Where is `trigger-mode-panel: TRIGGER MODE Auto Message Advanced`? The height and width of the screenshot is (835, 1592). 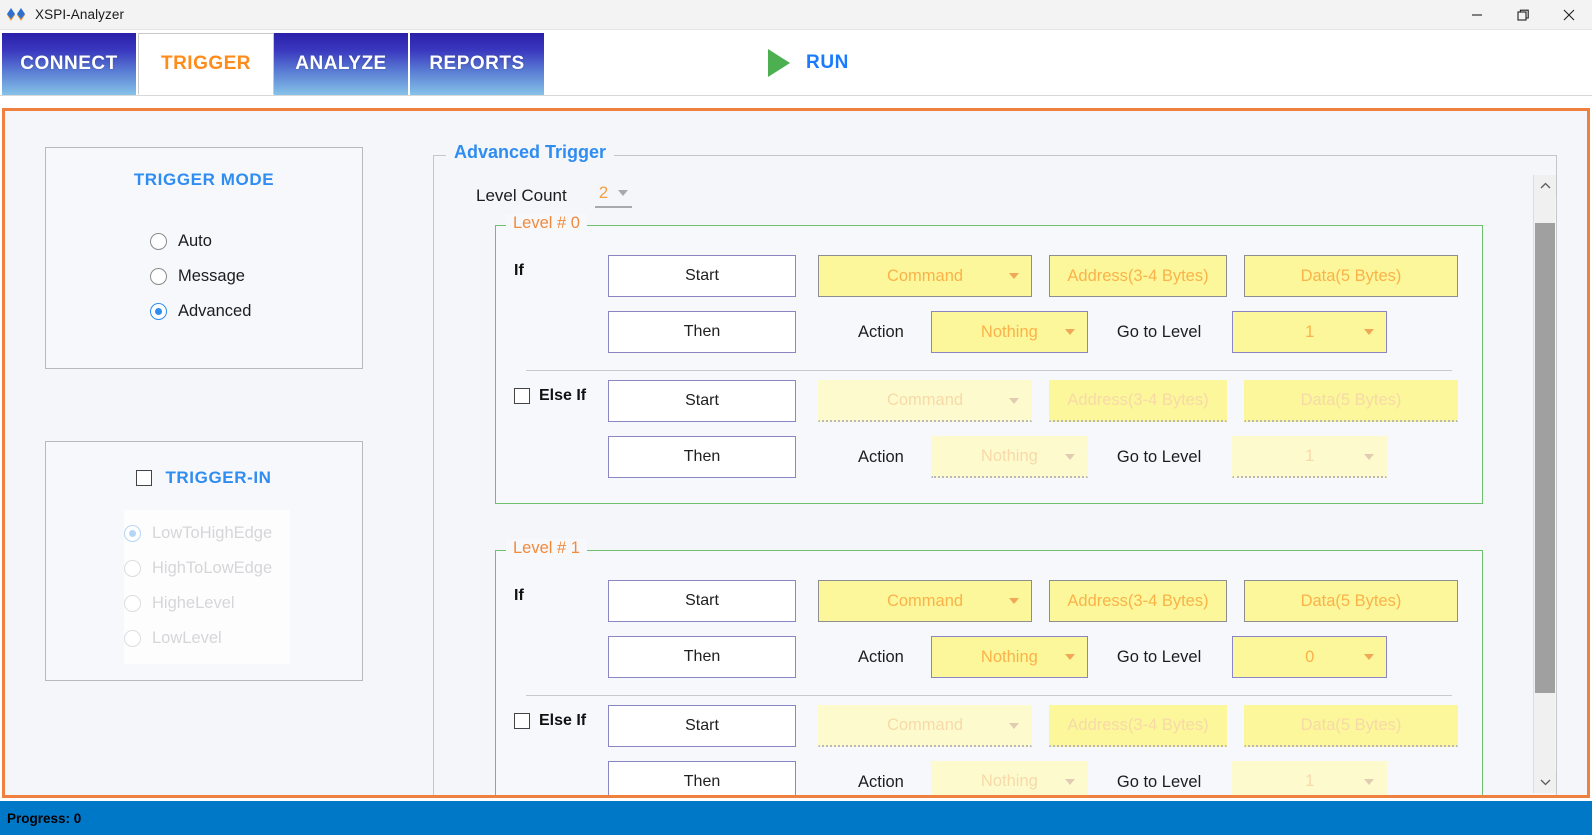 trigger-mode-panel: TRIGGER MODE Auto Message Advanced is located at coordinates (204, 258).